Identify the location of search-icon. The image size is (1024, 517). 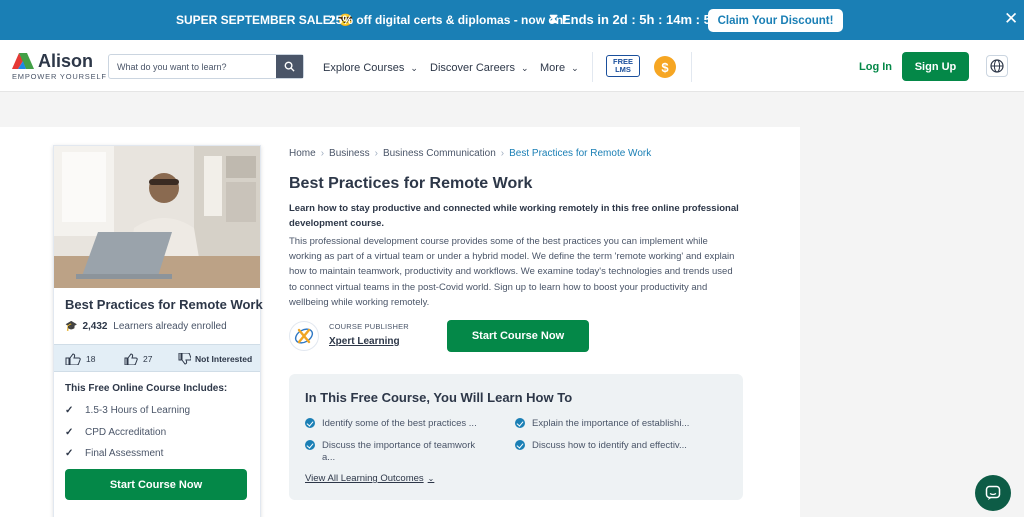
(289, 66).